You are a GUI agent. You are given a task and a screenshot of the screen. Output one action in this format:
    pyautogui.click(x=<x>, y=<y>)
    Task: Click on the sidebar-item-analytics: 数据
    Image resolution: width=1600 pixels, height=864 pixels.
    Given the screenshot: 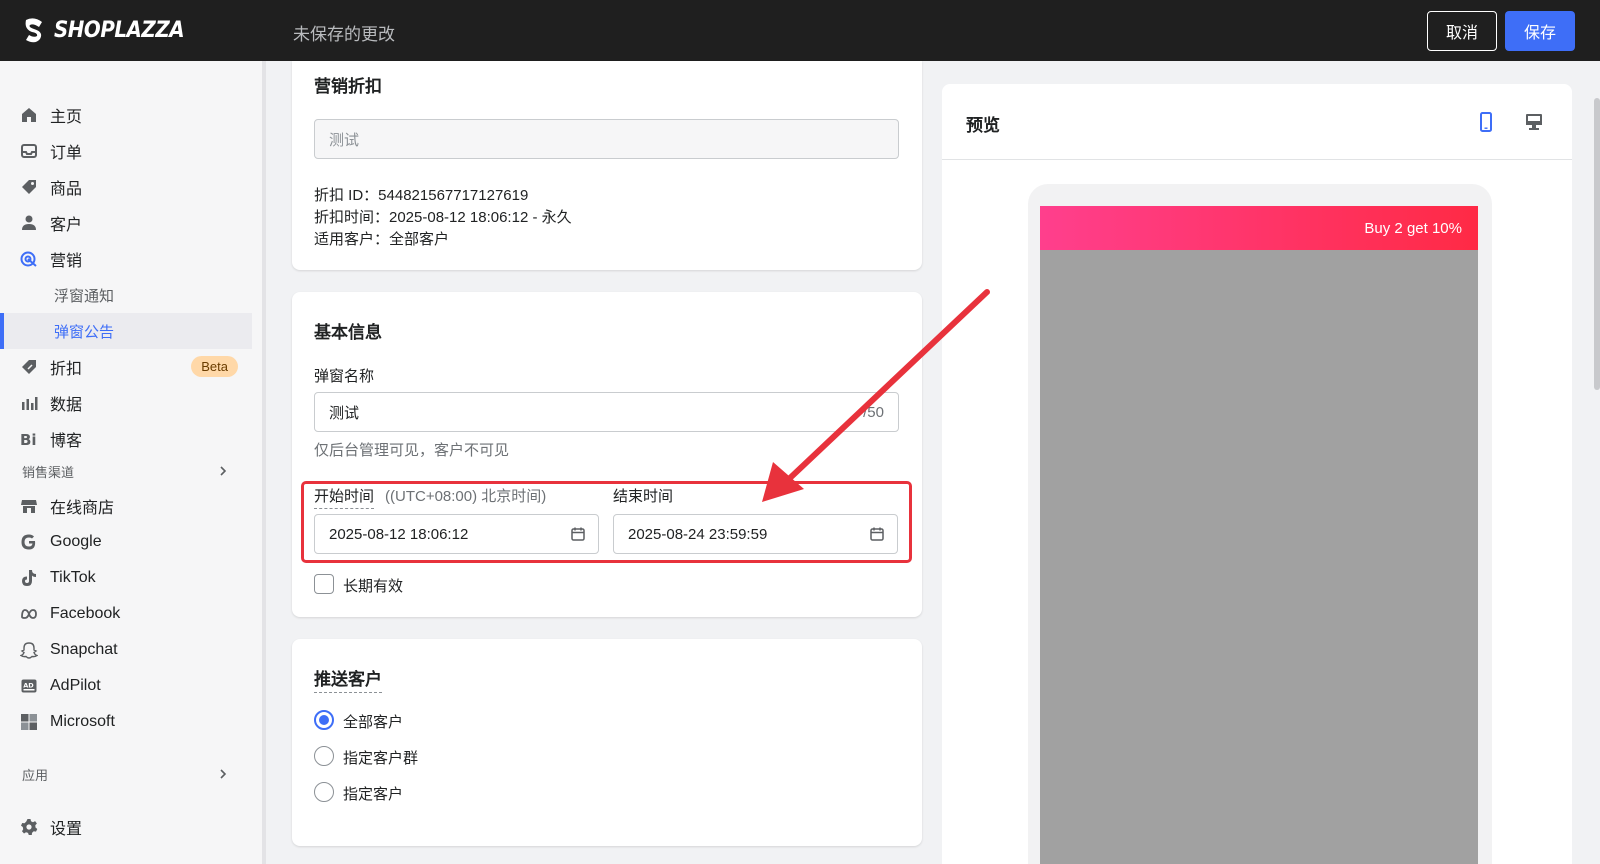 What is the action you would take?
    pyautogui.click(x=126, y=403)
    